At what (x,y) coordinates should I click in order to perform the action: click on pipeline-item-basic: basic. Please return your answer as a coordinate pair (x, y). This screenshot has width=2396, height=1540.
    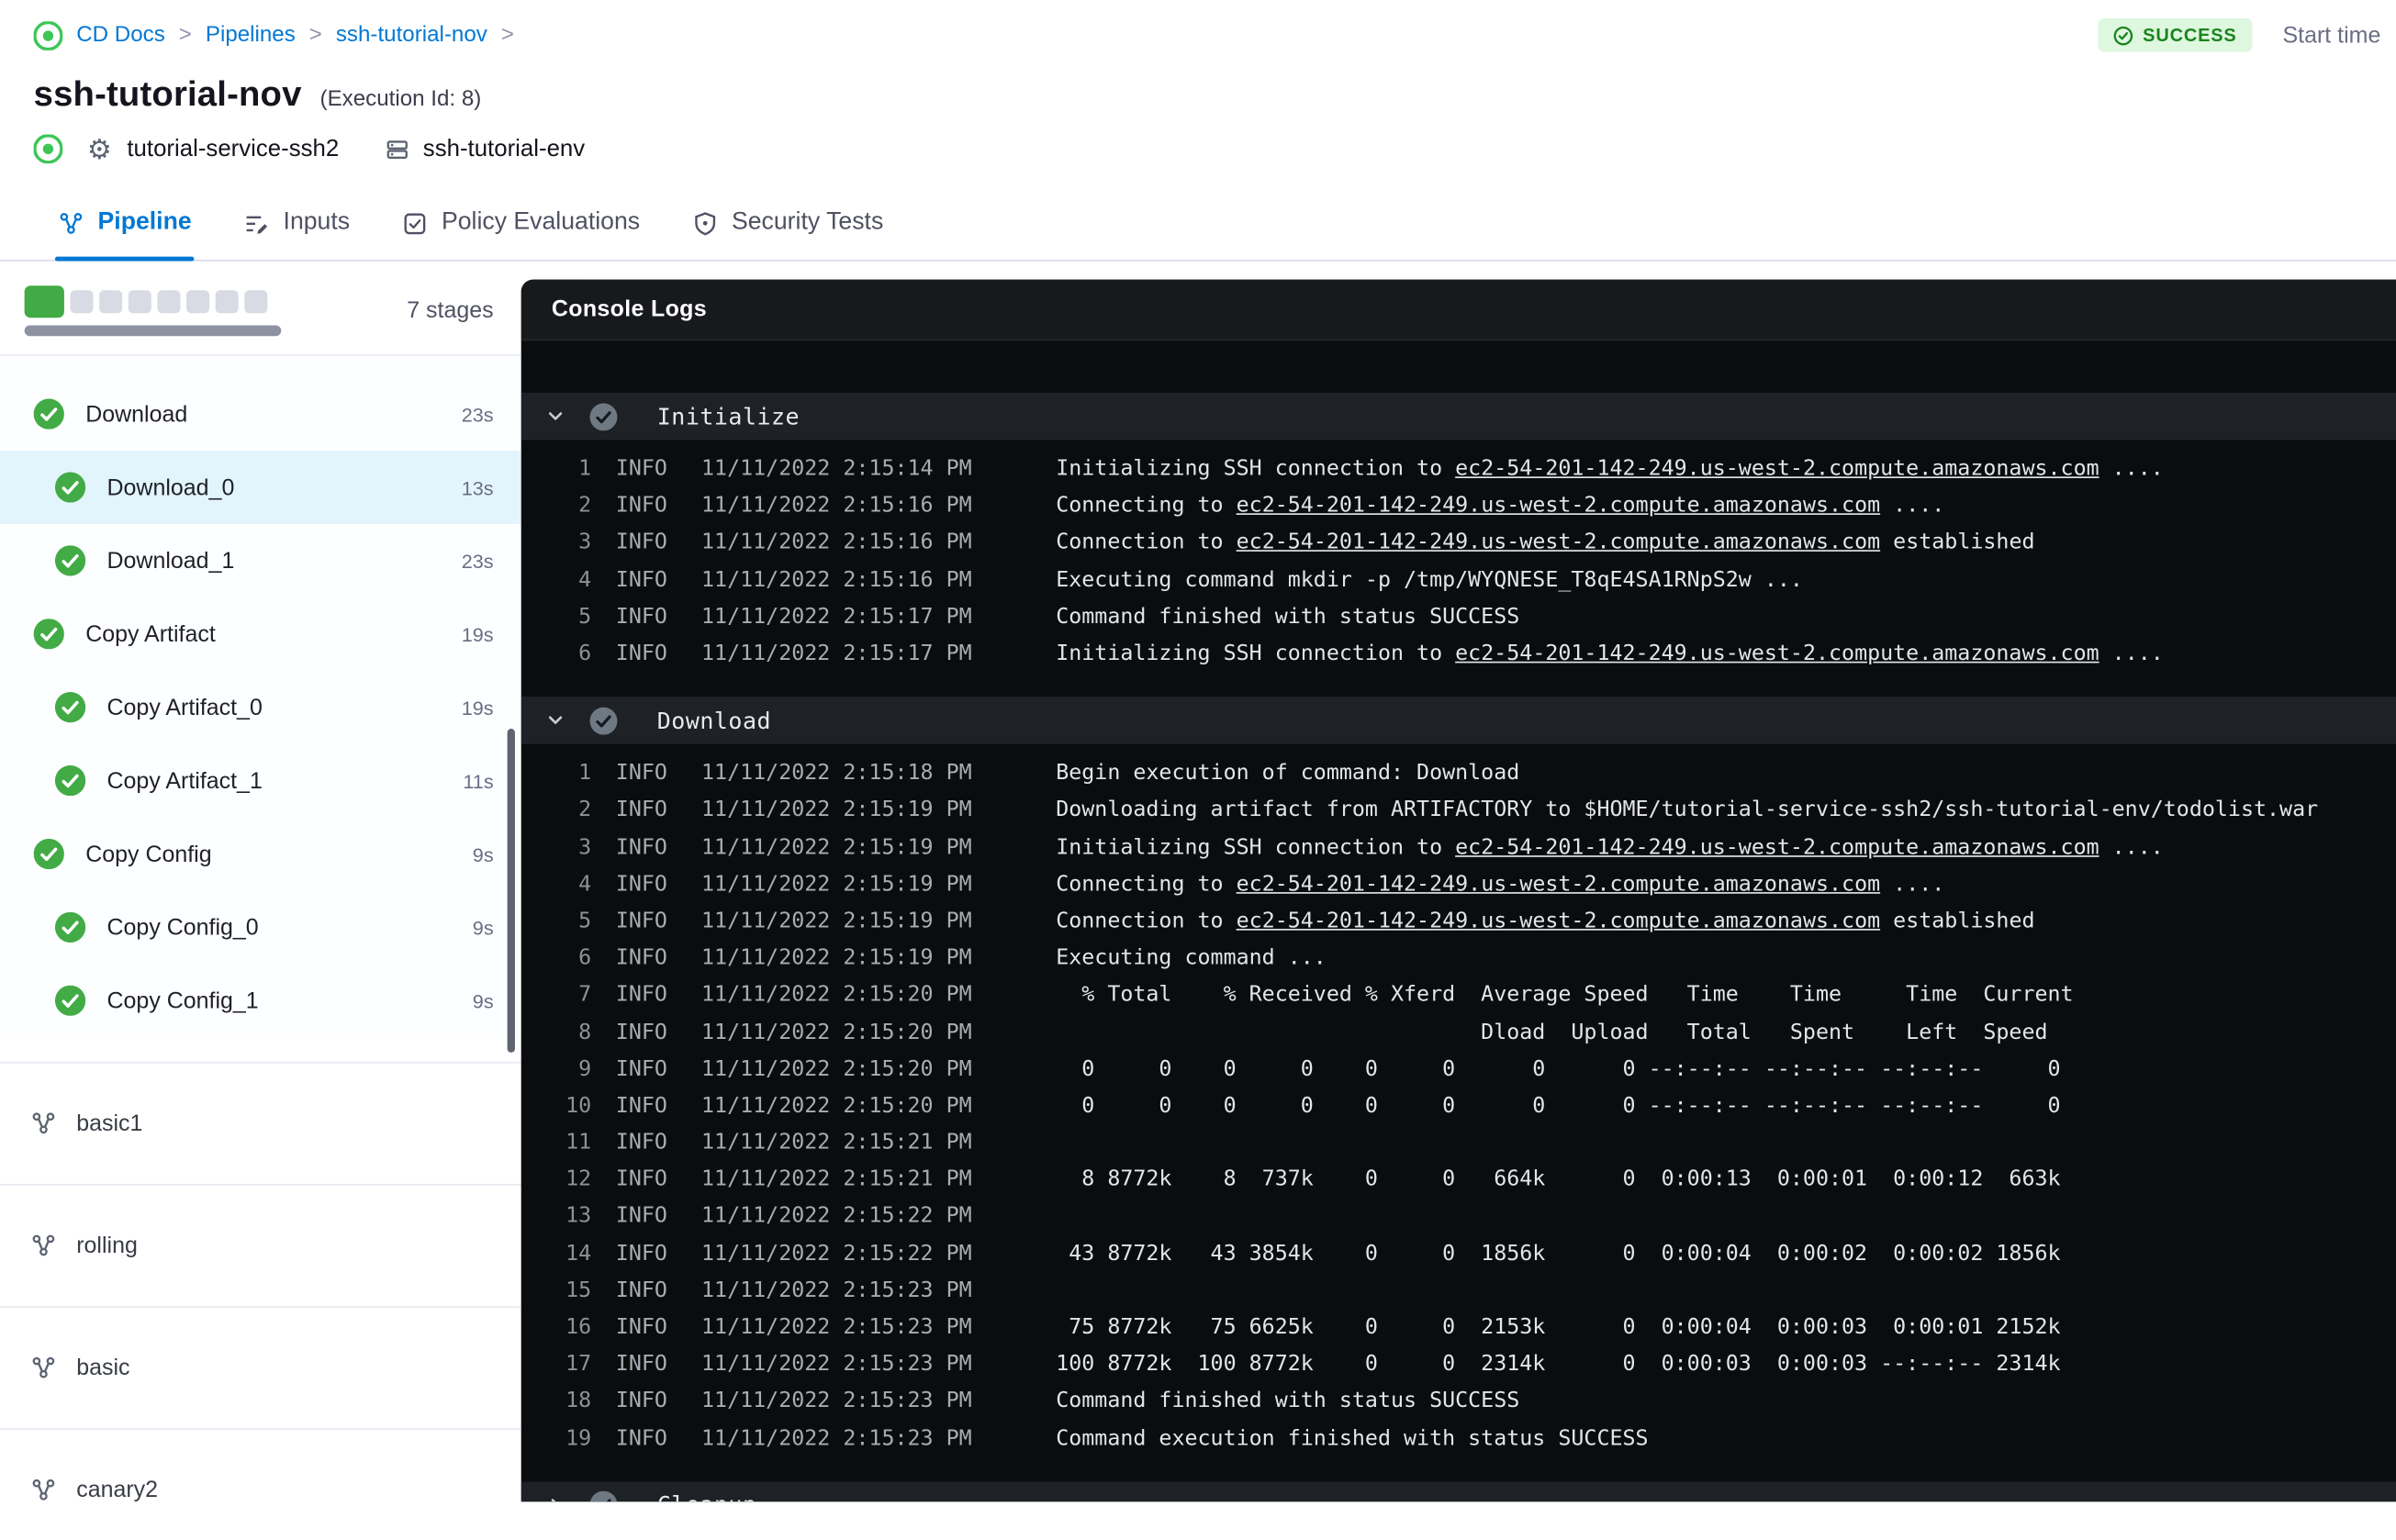
    Looking at the image, I should click on (260, 1369).